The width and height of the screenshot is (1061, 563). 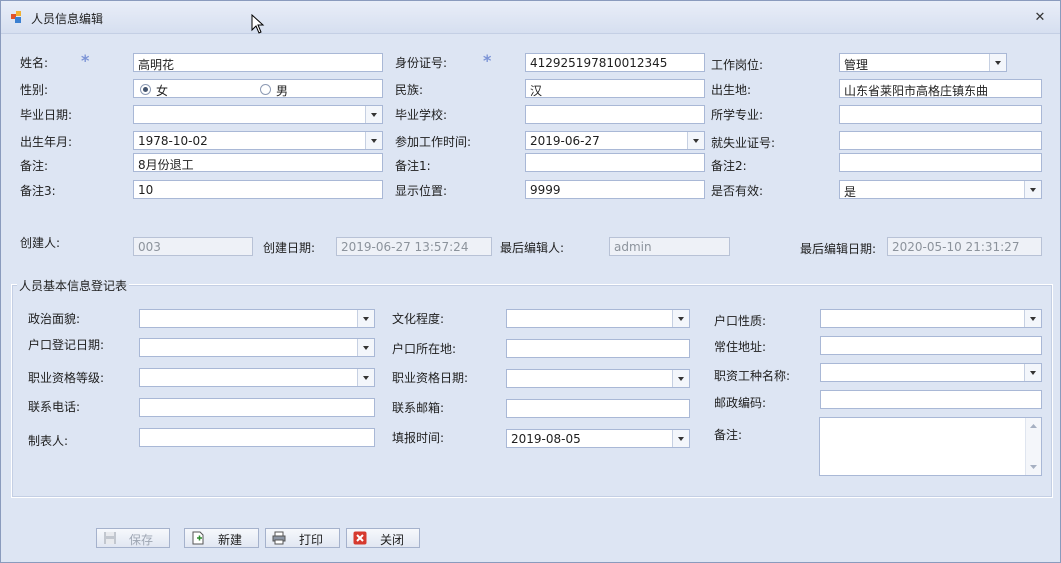 What do you see at coordinates (740, 347) in the screenshot?
I see `address-label: 常住地址:` at bounding box center [740, 347].